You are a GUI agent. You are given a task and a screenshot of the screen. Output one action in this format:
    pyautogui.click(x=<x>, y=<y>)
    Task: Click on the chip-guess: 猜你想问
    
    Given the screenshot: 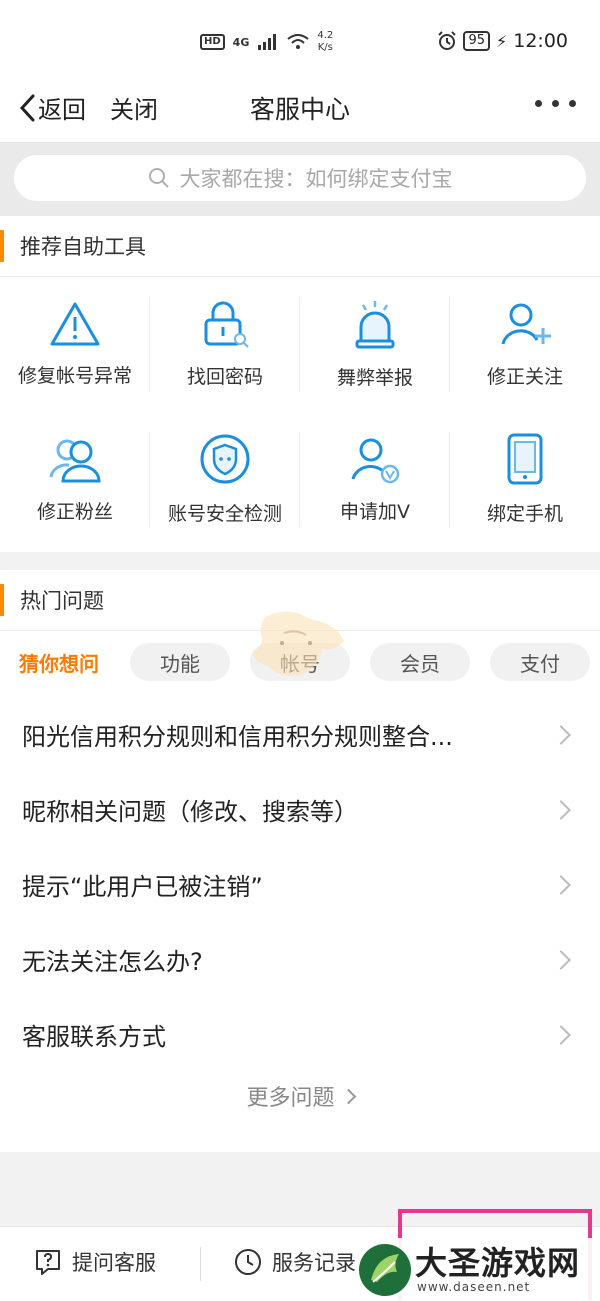 What is the action you would take?
    pyautogui.click(x=59, y=662)
    